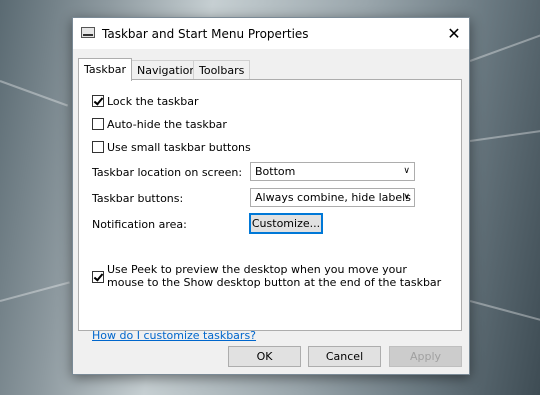 The image size is (540, 395). I want to click on autohide-checkbox, so click(98, 124).